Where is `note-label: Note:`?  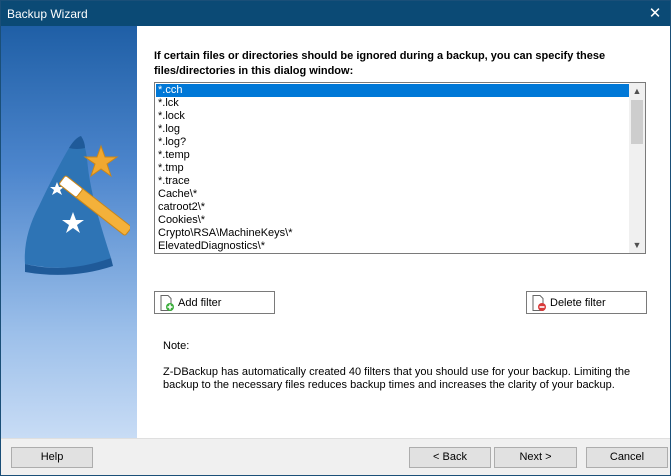
note-label: Note: is located at coordinates (176, 346).